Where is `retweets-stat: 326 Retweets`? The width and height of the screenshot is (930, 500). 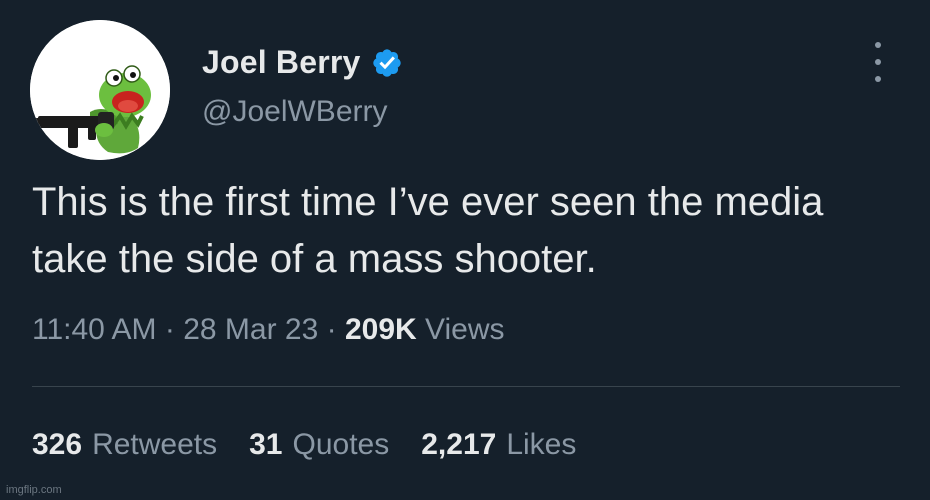
retweets-stat: 326 Retweets is located at coordinates (124, 445).